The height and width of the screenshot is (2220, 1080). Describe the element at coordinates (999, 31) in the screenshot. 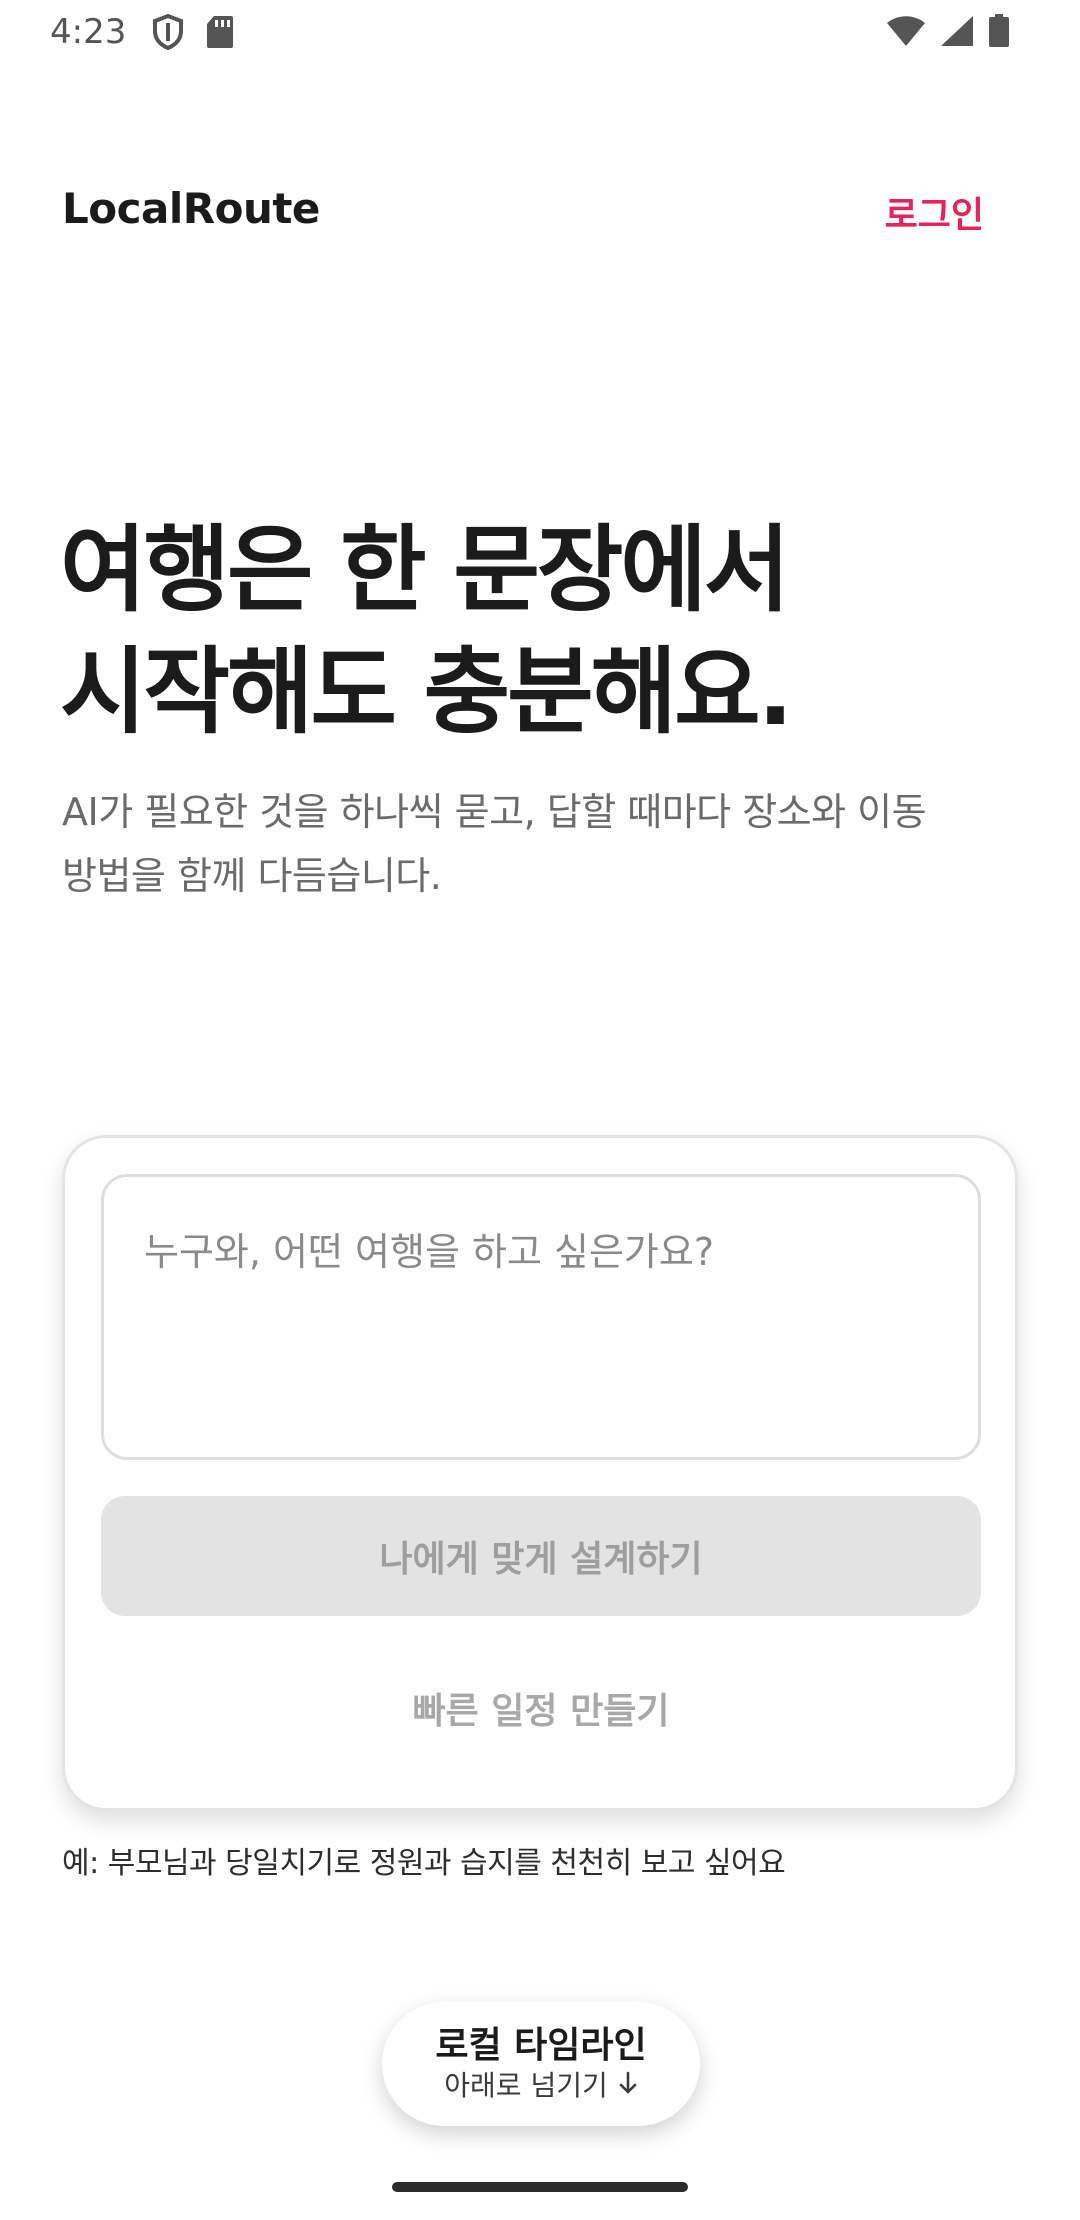

I see `battery-icon` at that location.